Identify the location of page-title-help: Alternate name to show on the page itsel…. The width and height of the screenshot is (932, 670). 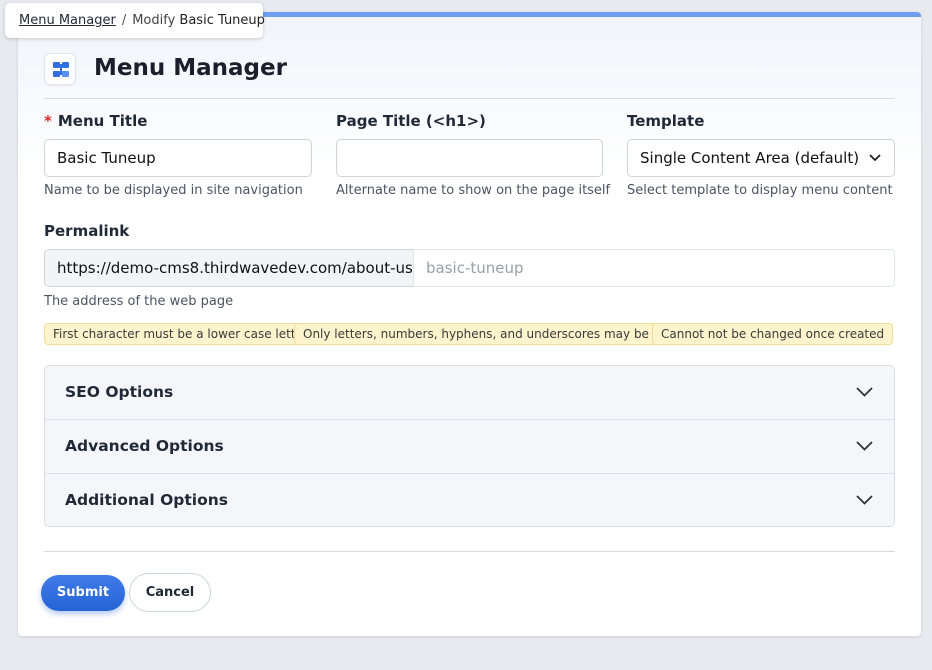
(473, 190).